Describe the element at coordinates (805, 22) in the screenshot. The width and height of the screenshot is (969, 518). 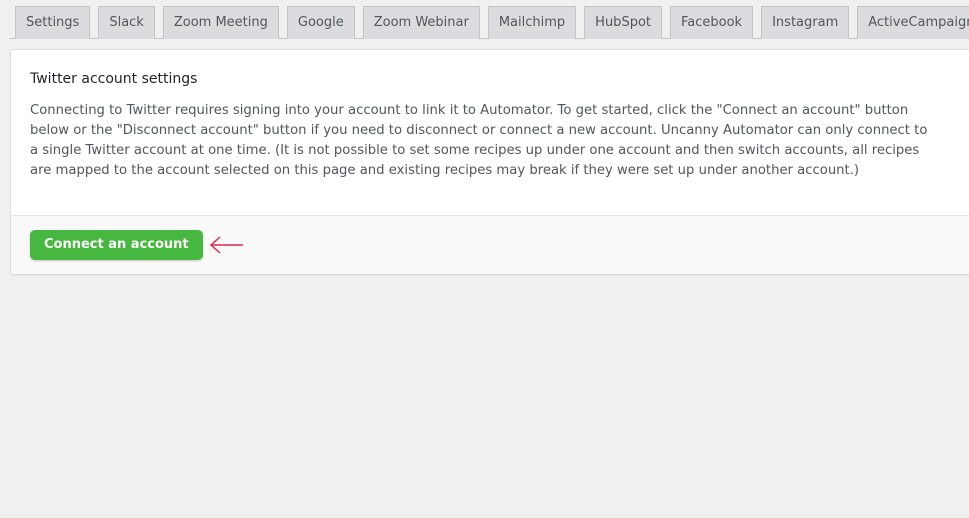
I see `tab-instagram: Instagram` at that location.